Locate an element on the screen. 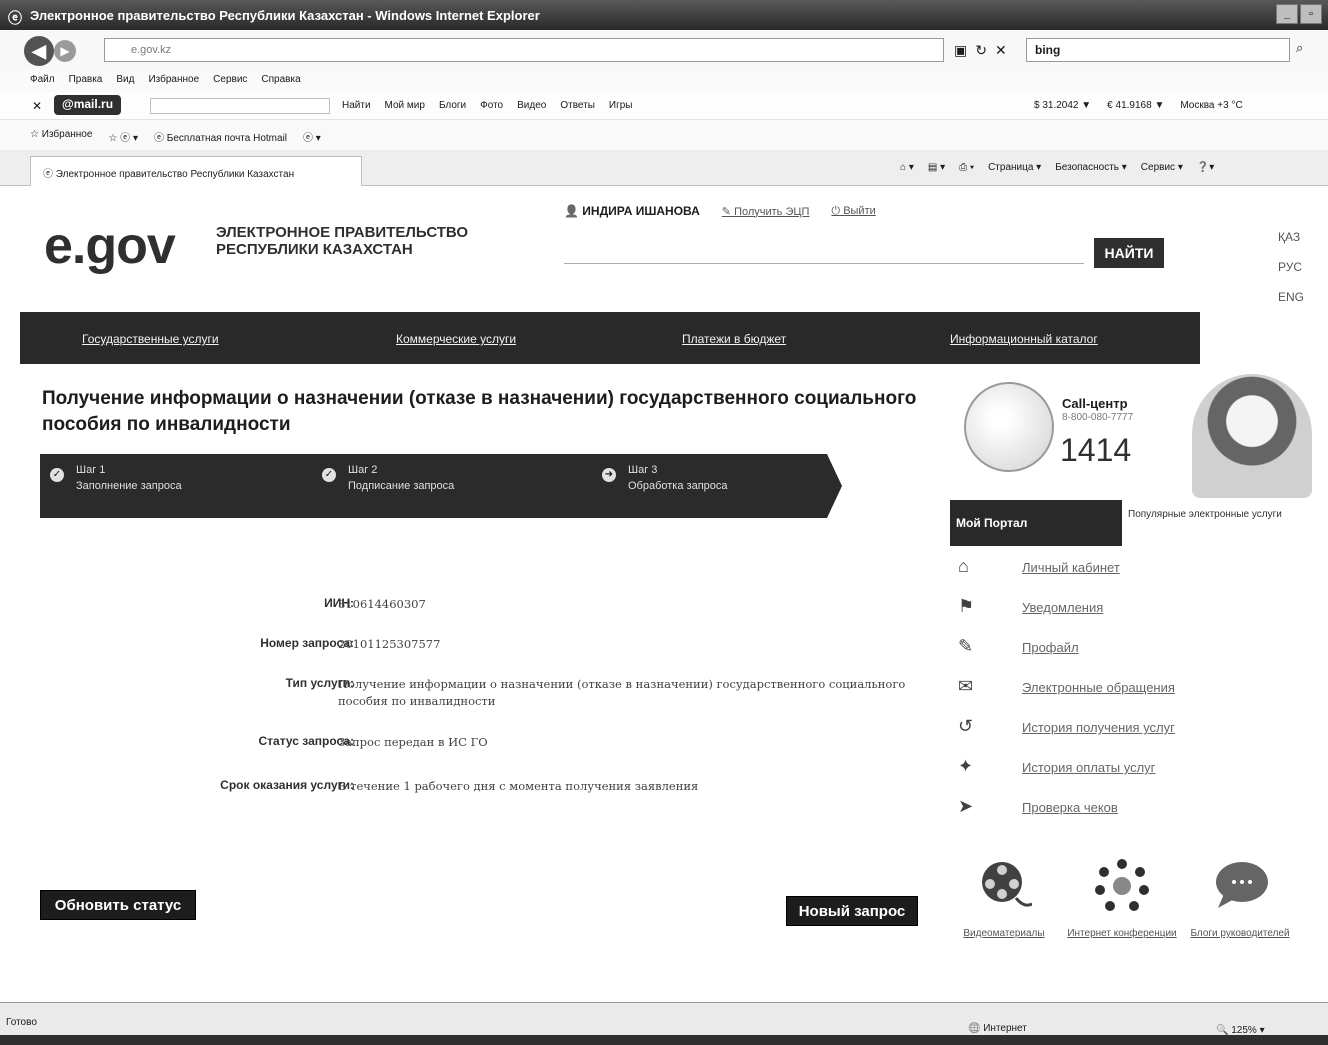 The width and height of the screenshot is (1328, 1045). user-bar: 👤 ИНДИРА ИШАНОВА ✎ Получить ЭЦП ⏻ Выйти is located at coordinates (720, 211).